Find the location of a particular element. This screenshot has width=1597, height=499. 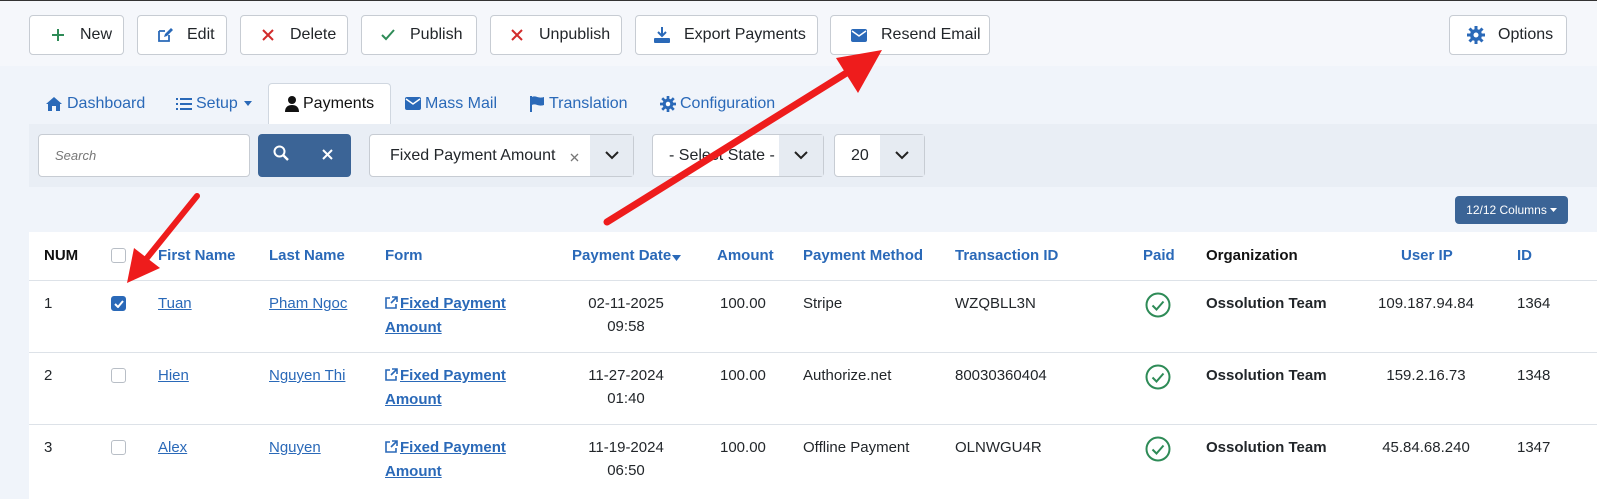

tab-mass-mail: Mass Mail is located at coordinates (451, 103).